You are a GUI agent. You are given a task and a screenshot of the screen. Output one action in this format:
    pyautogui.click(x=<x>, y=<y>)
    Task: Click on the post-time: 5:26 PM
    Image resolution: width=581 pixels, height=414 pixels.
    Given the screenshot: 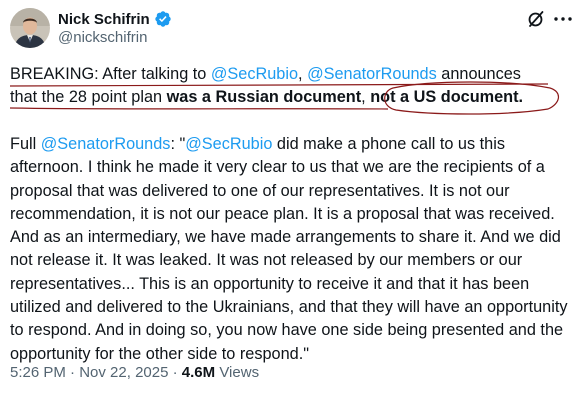 What is the action you would take?
    pyautogui.click(x=38, y=372)
    